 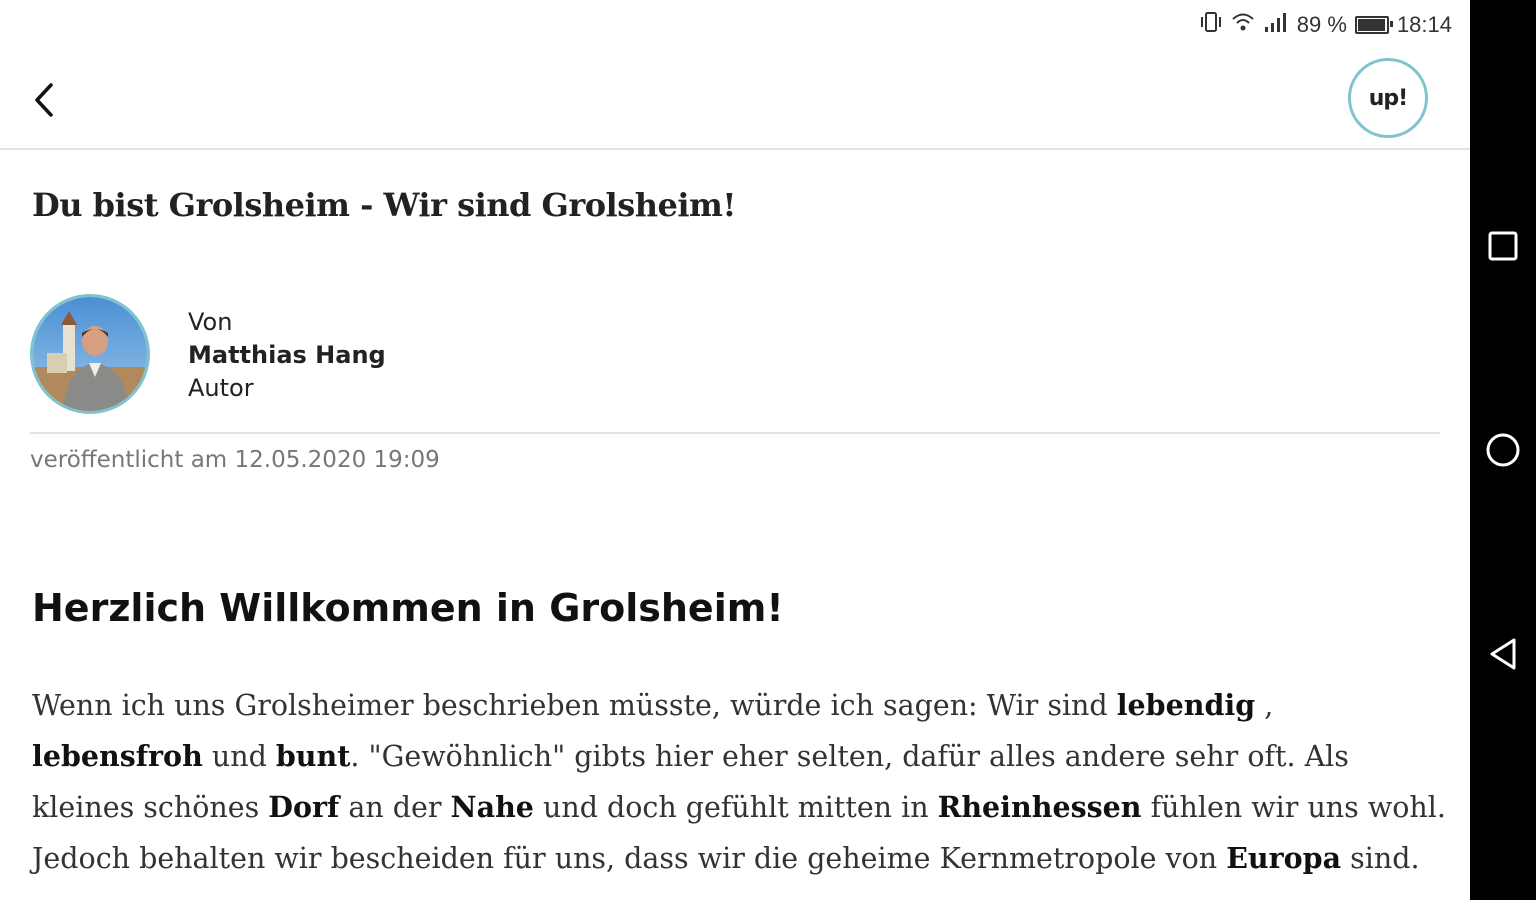 What do you see at coordinates (1388, 98) in the screenshot?
I see `up-logo-button: up!` at bounding box center [1388, 98].